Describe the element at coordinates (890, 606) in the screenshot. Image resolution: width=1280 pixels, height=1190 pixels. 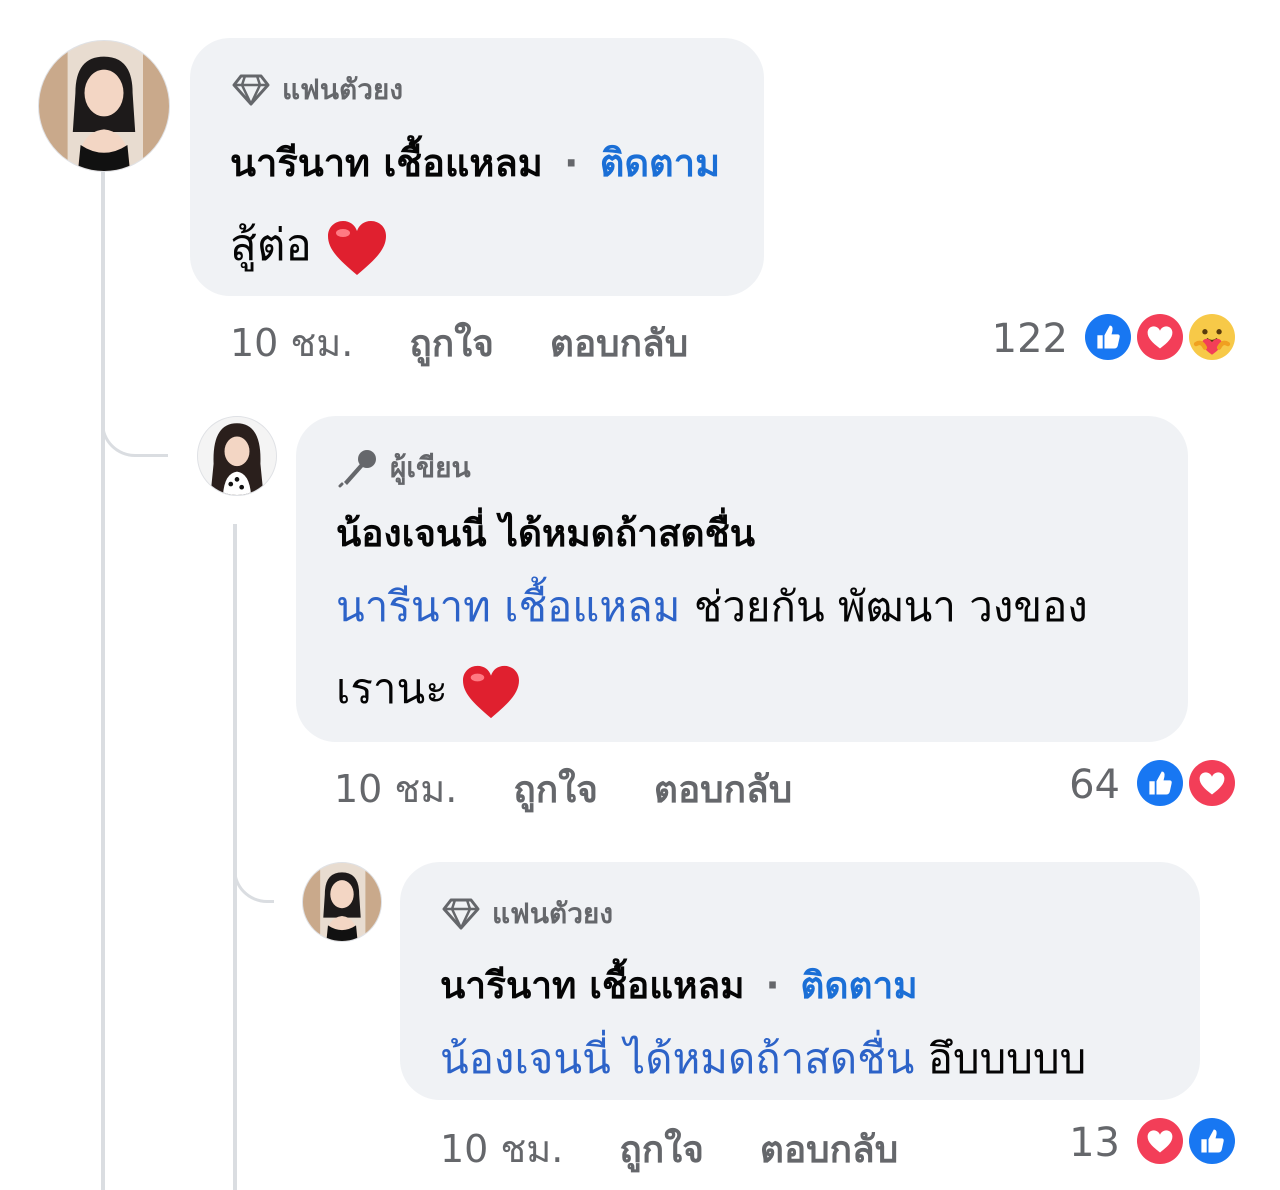
I see `comment-body: ช่วยกัน พัฒนา วงของ` at that location.